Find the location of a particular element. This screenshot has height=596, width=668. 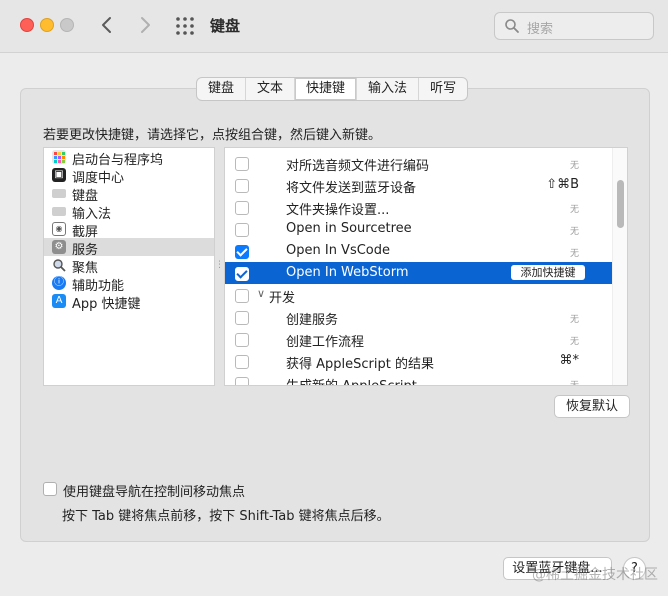

launchpad-icon is located at coordinates (59, 157).